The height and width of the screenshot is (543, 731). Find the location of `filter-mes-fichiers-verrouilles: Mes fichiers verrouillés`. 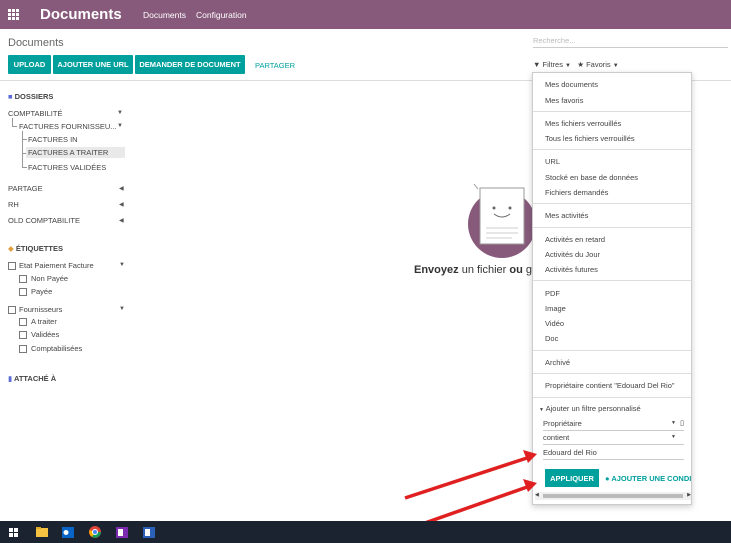

filter-mes-fichiers-verrouilles: Mes fichiers verrouillés is located at coordinates (583, 123).